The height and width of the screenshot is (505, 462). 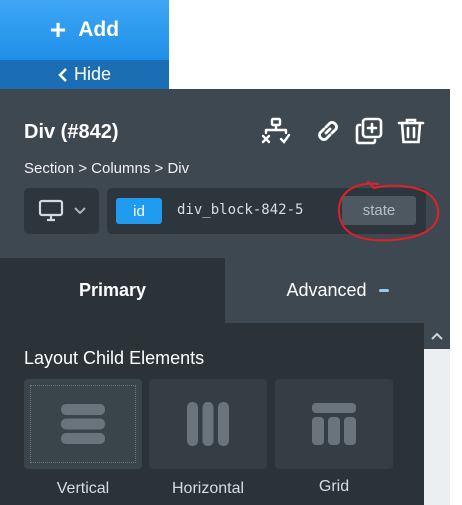 I want to click on element-title: Div (#842), so click(x=71, y=132).